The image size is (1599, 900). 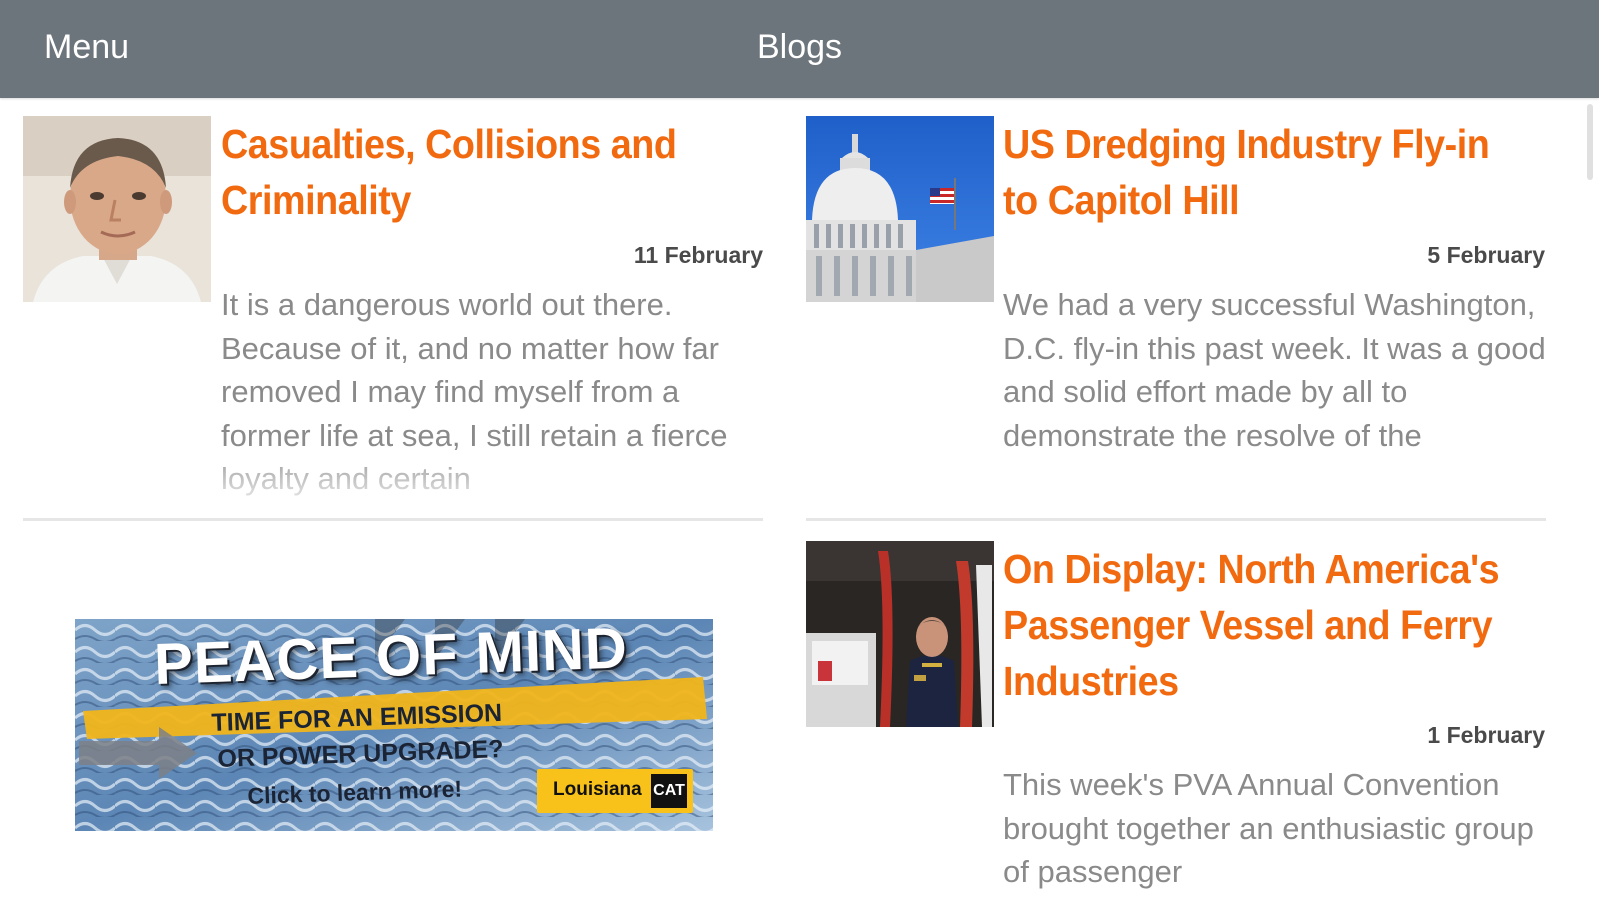 What do you see at coordinates (449, 144) in the screenshot?
I see `post-title-line: Casualties, Collisions and` at bounding box center [449, 144].